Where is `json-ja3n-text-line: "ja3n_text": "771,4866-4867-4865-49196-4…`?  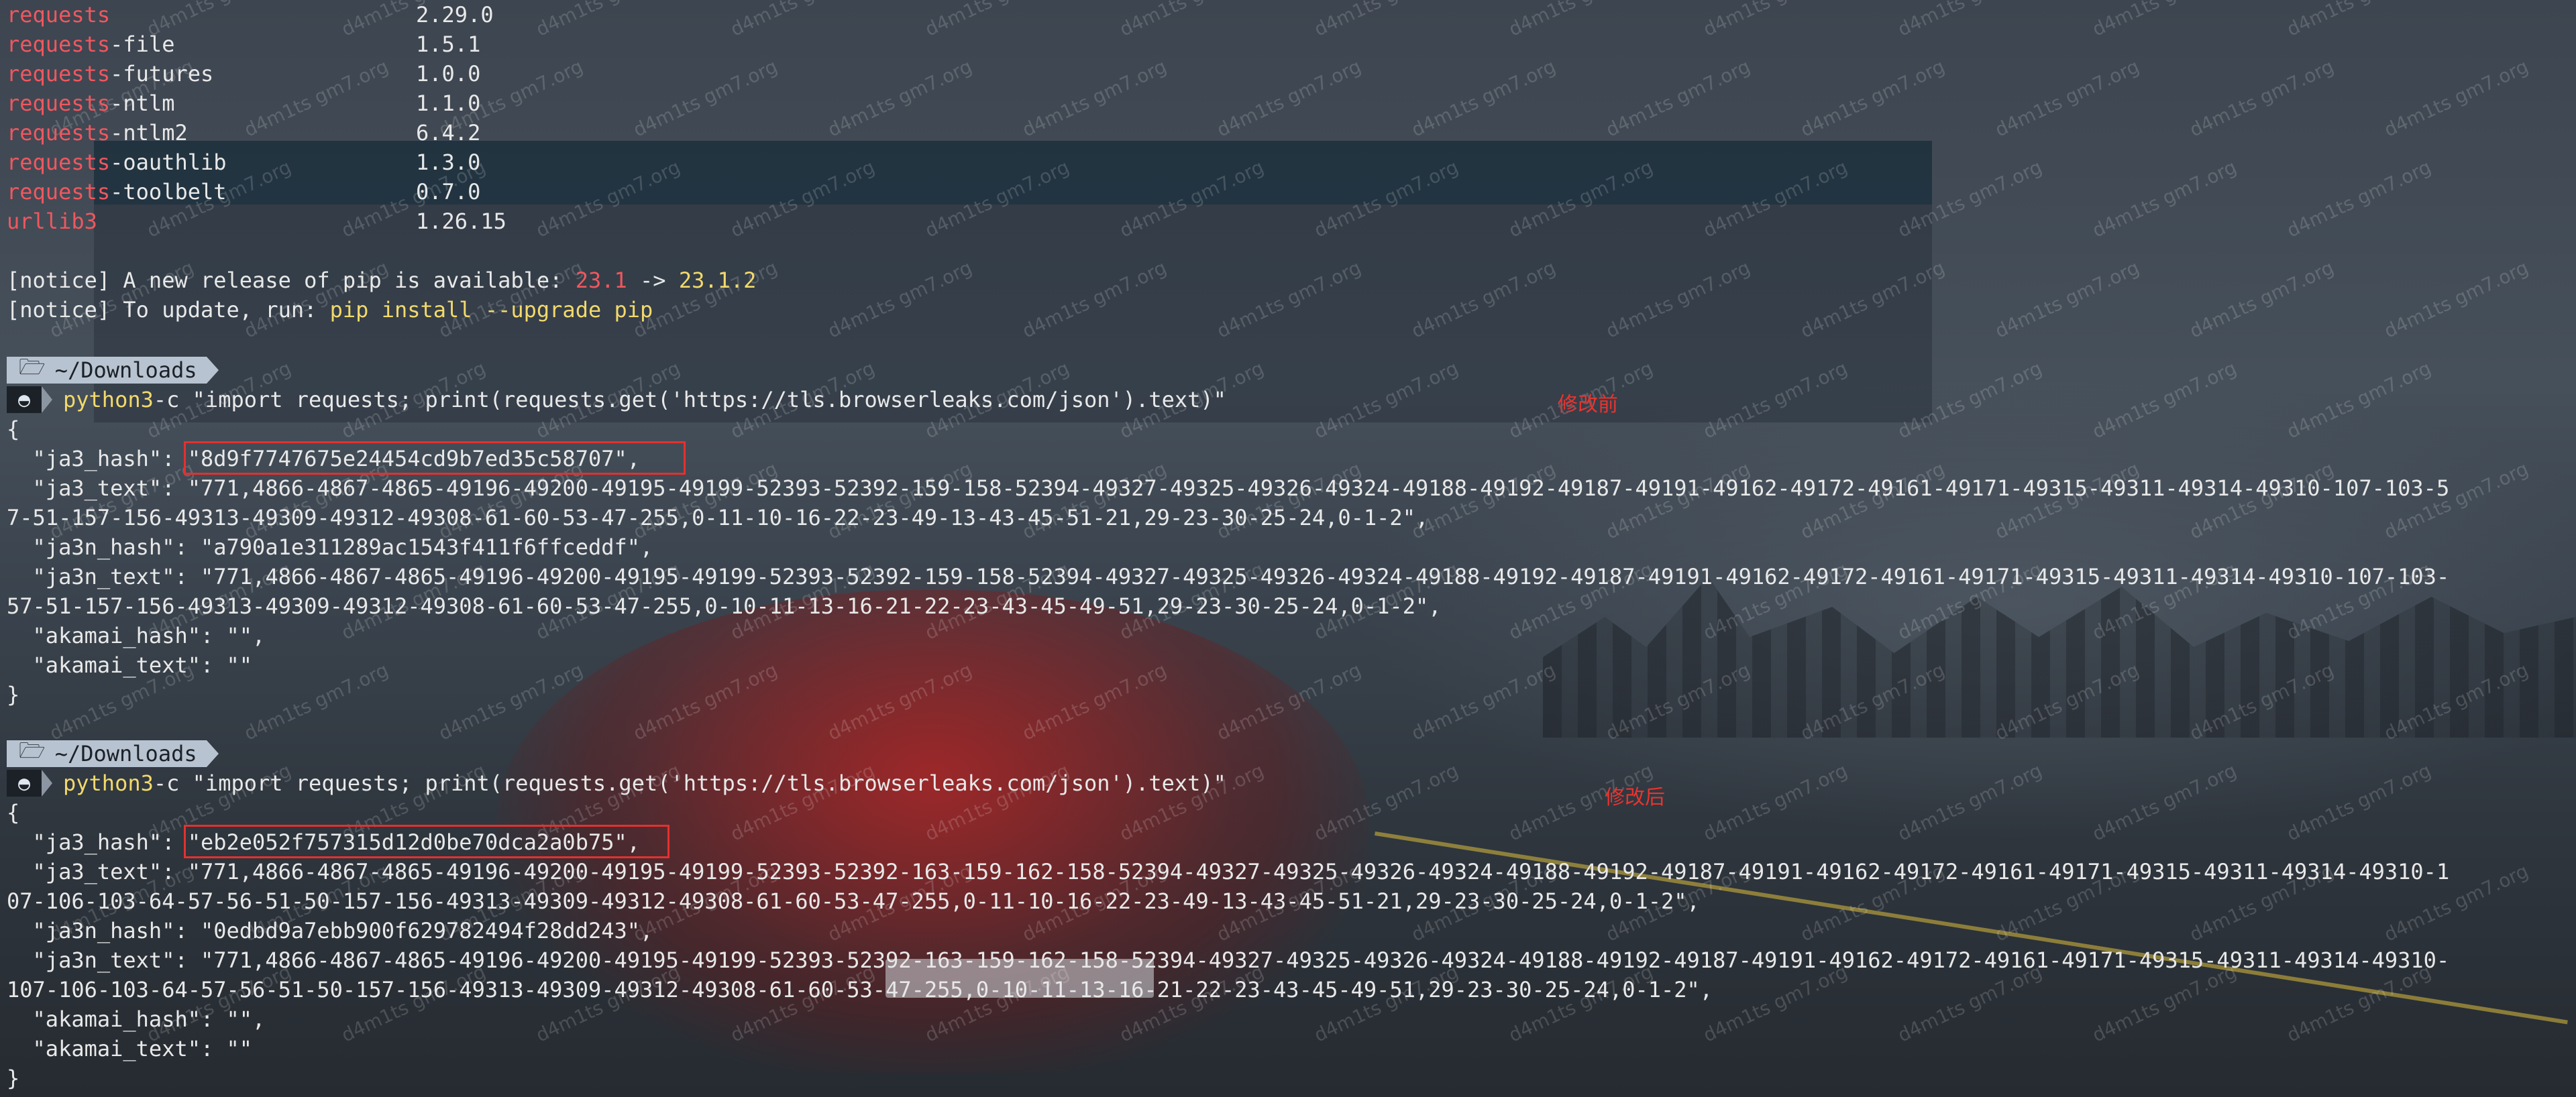
json-ja3n-text-line: "ja3n_text": "771,4866-4867-4865-49196-4… is located at coordinates (1228, 576).